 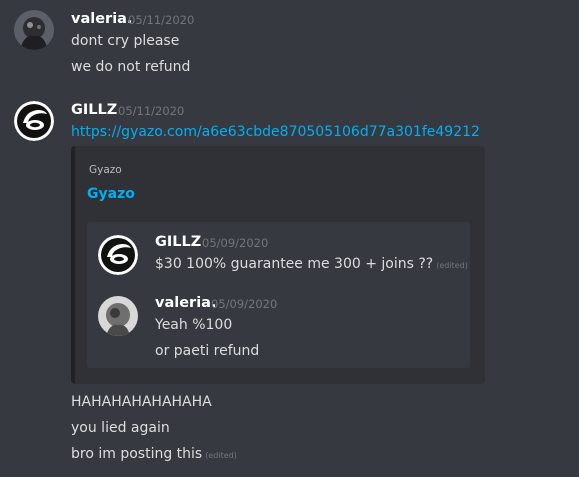 I want to click on message-text-content: bro im posting this, so click(x=137, y=454).